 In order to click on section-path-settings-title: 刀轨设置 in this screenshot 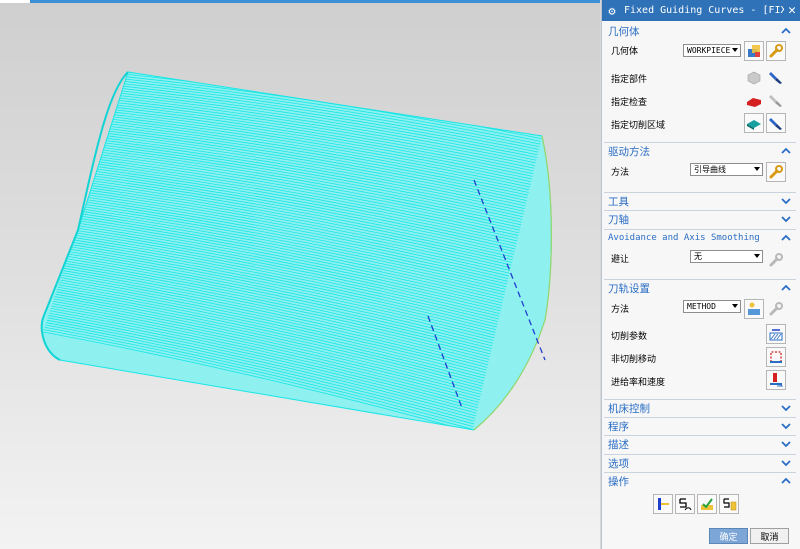, I will do `click(629, 288)`.